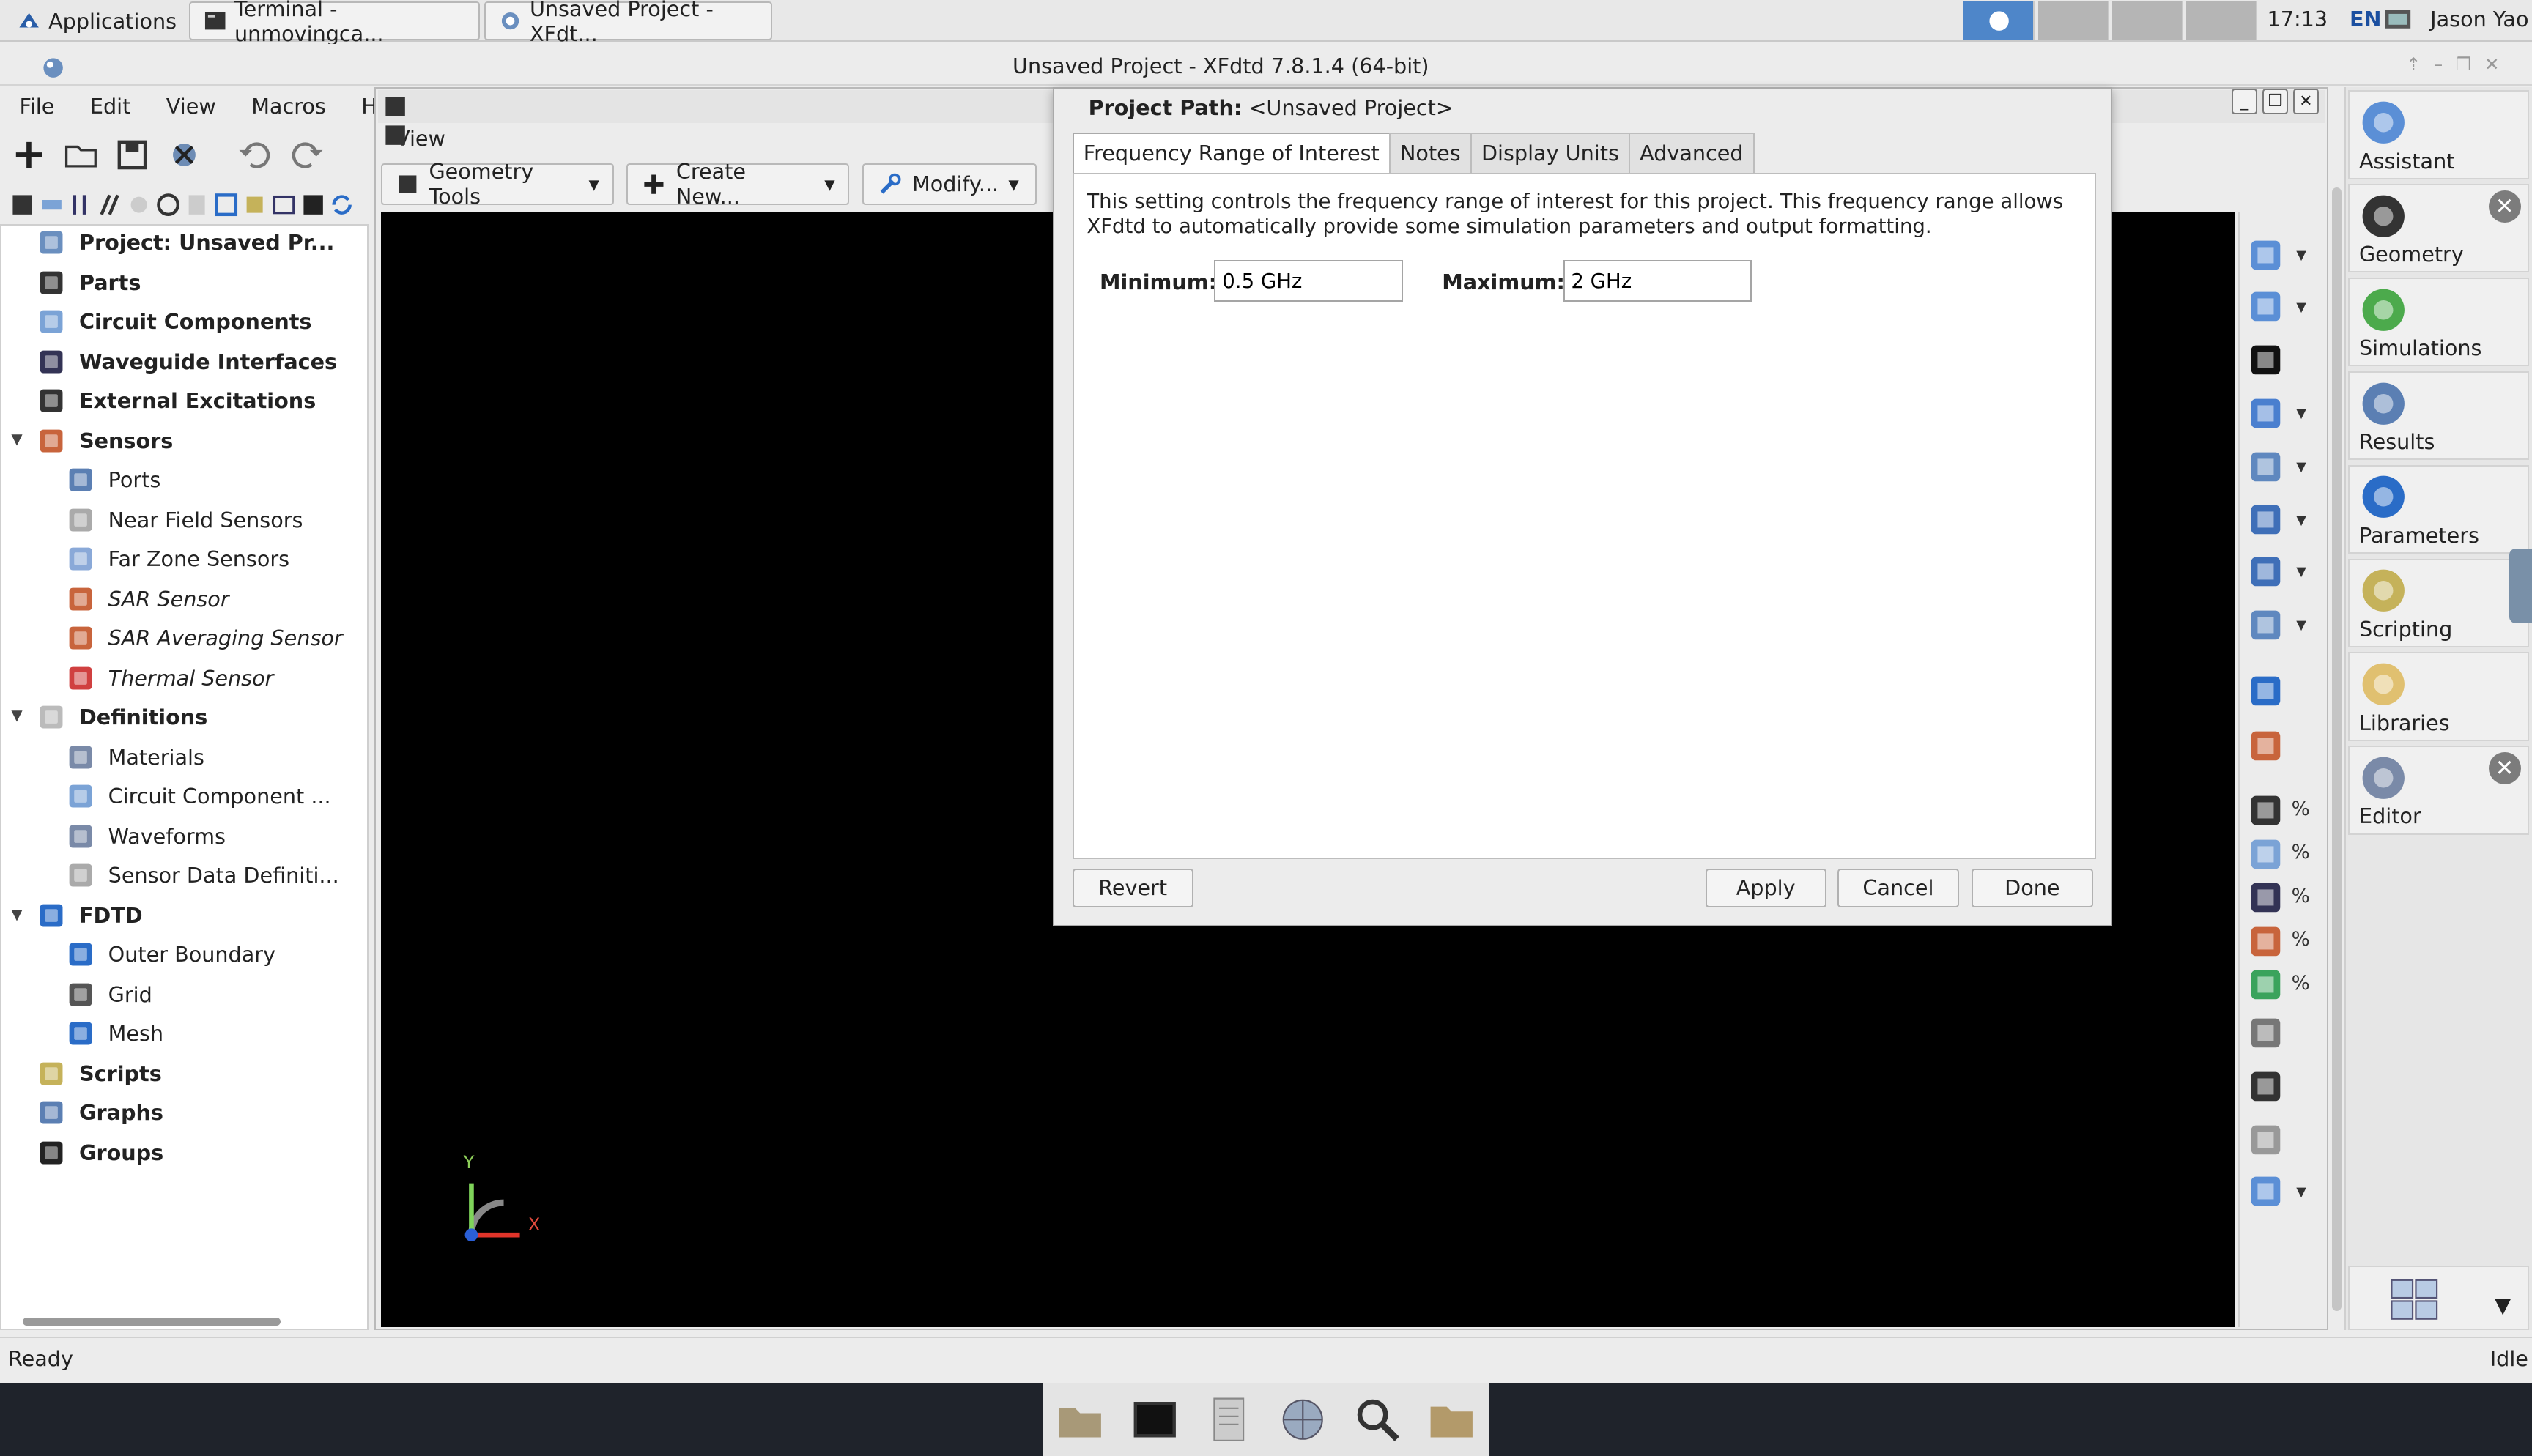 Image resolution: width=2532 pixels, height=1456 pixels. I want to click on project-settings-icon, so click(184, 155).